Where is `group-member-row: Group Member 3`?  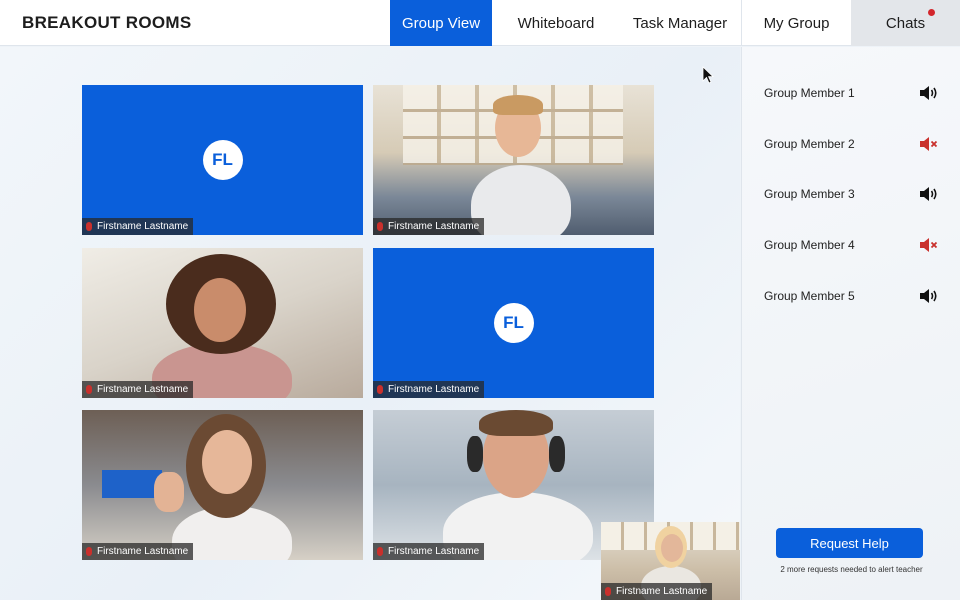 group-member-row: Group Member 3 is located at coordinates (851, 194).